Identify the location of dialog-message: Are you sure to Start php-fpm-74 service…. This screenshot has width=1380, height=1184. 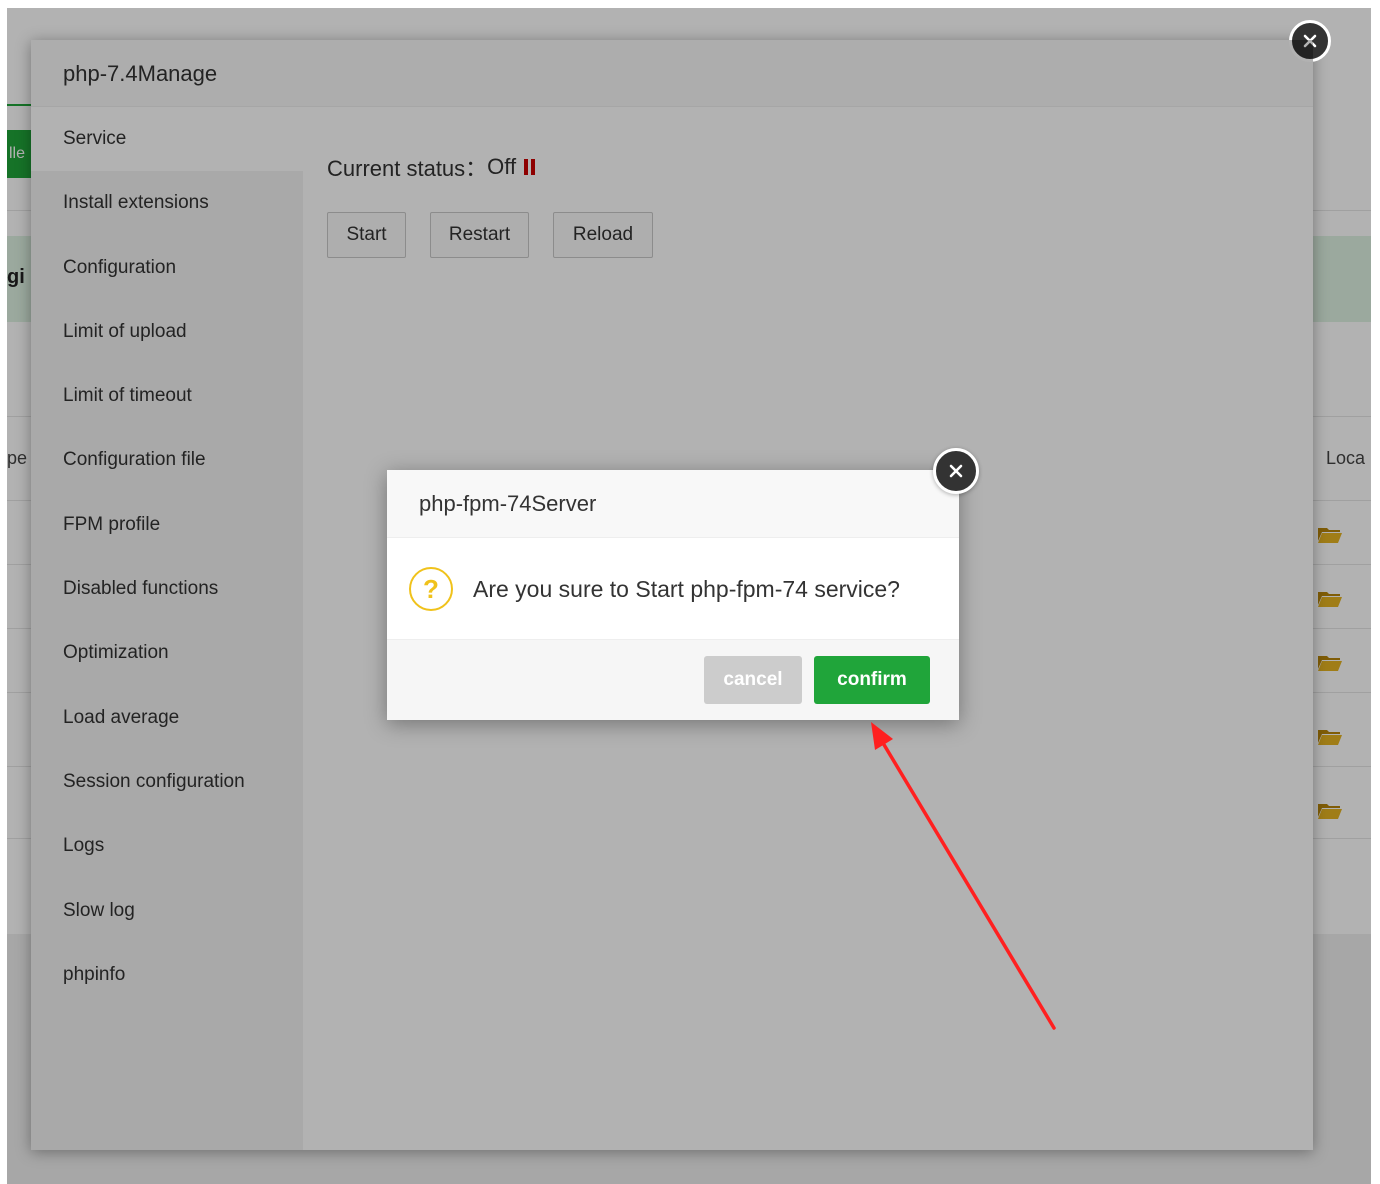
(686, 588).